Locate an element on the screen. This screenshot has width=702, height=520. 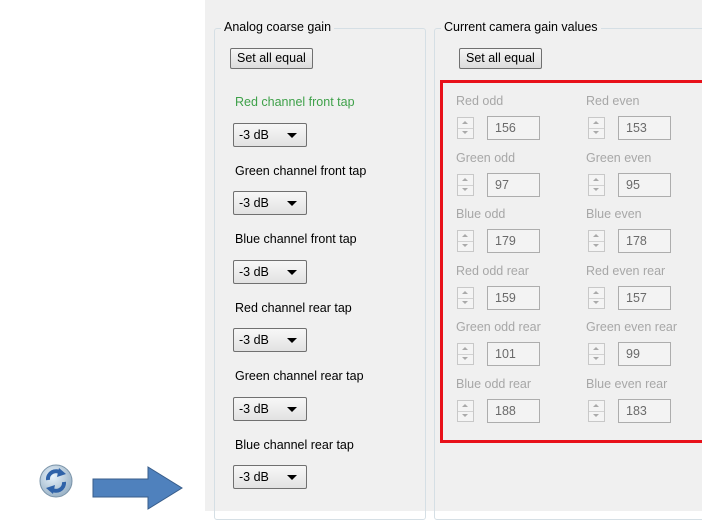
blue-front-tap-dropdown: -3 dB is located at coordinates (270, 272).